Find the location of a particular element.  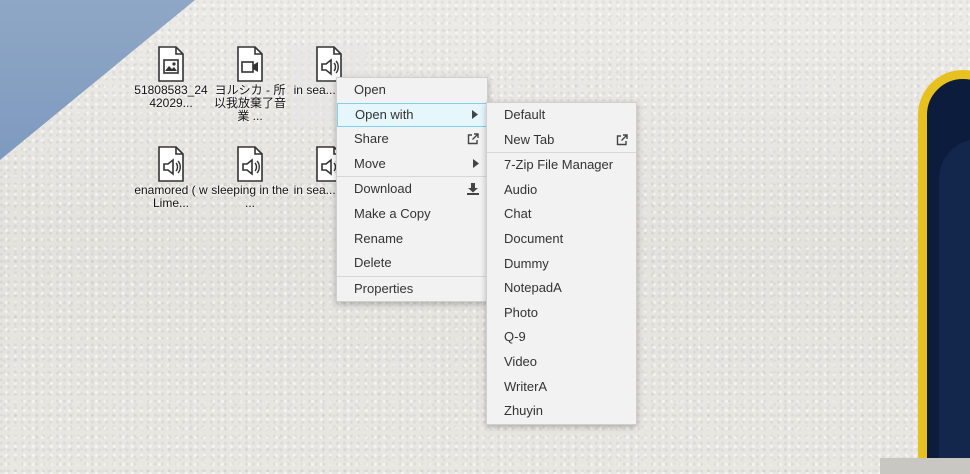

download-icon is located at coordinates (473, 189).